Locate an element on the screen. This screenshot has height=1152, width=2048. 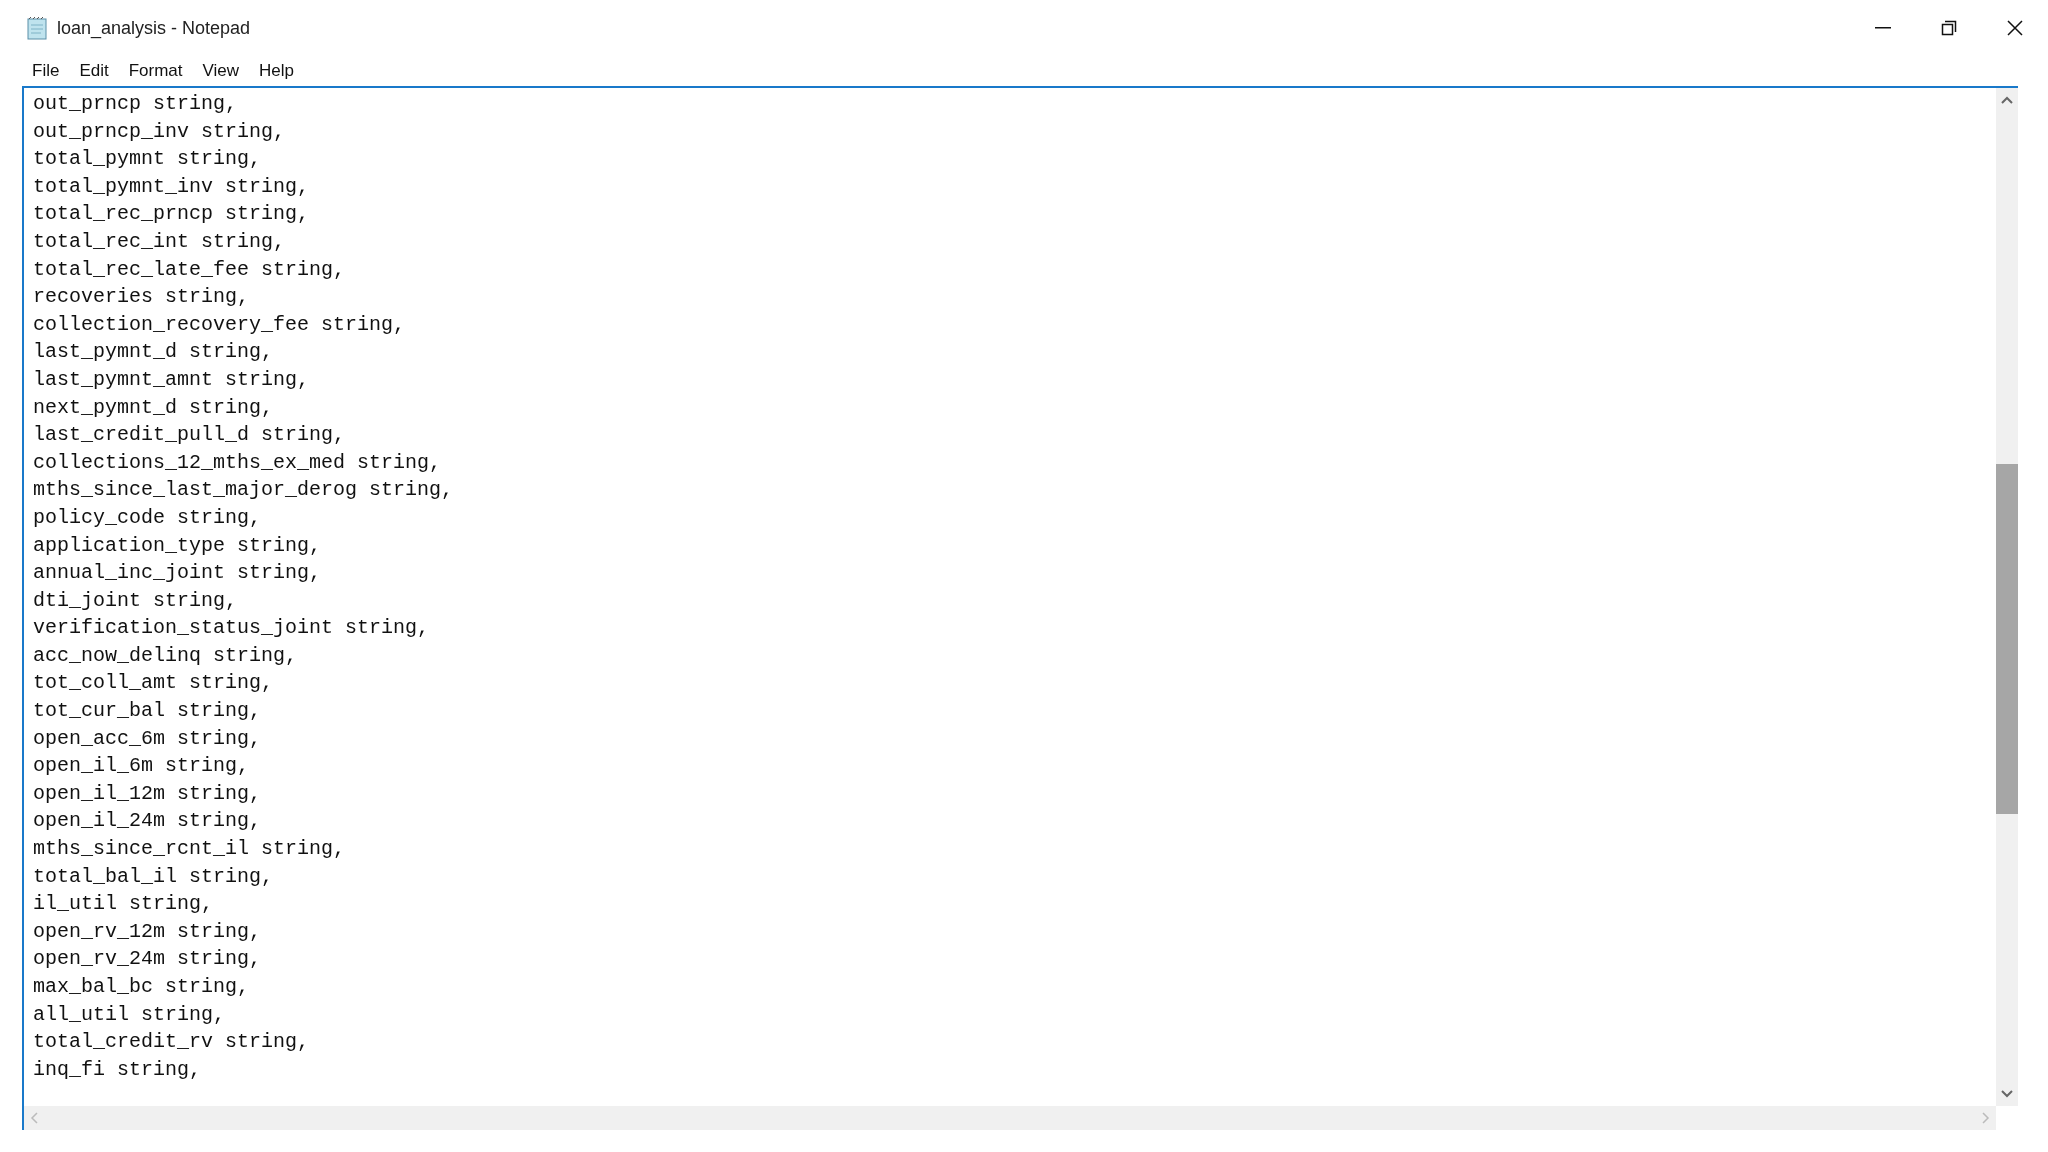
code-line: total_credit_rv string, is located at coordinates (171, 1042).